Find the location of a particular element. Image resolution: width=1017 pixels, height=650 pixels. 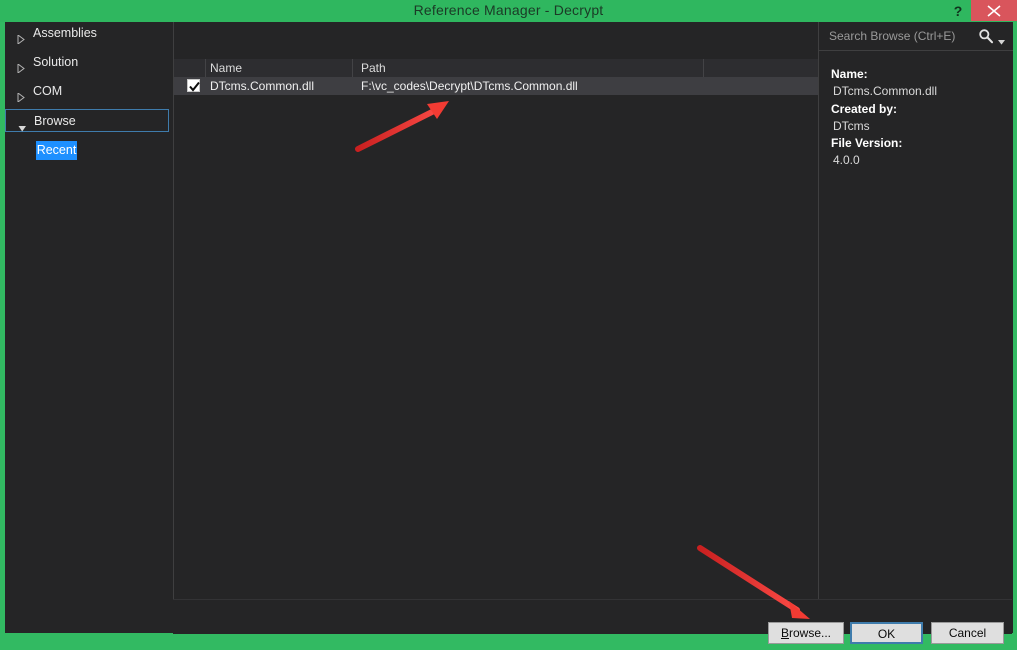

detail-value-created-by: DTcms is located at coordinates (851, 126).